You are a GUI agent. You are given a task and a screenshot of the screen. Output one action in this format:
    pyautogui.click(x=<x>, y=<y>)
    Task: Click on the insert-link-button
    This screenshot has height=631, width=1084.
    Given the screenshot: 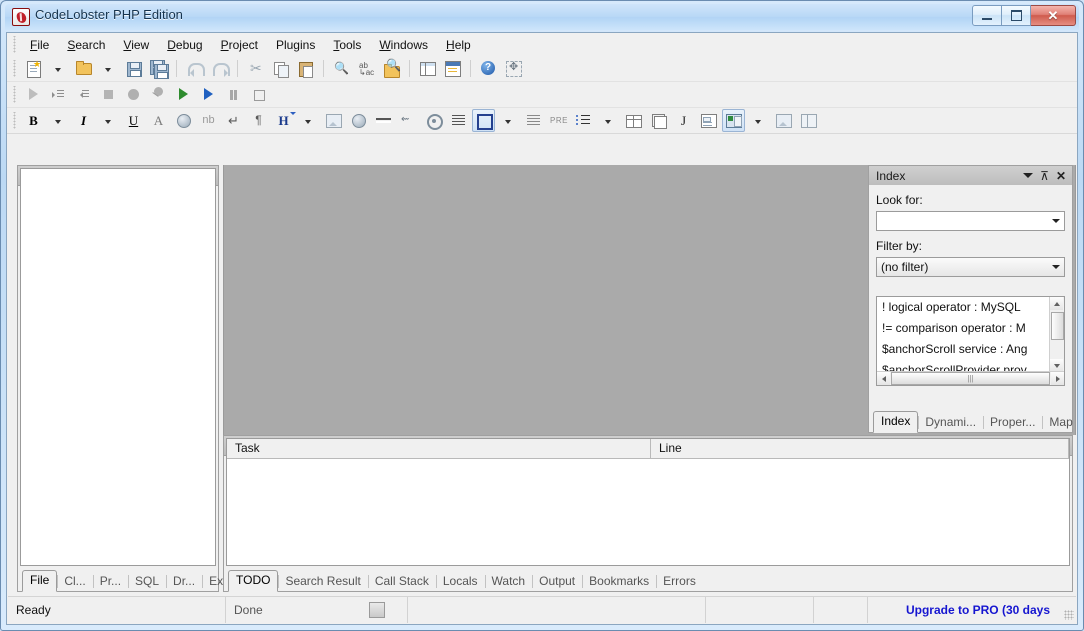 What is the action you would take?
    pyautogui.click(x=358, y=120)
    